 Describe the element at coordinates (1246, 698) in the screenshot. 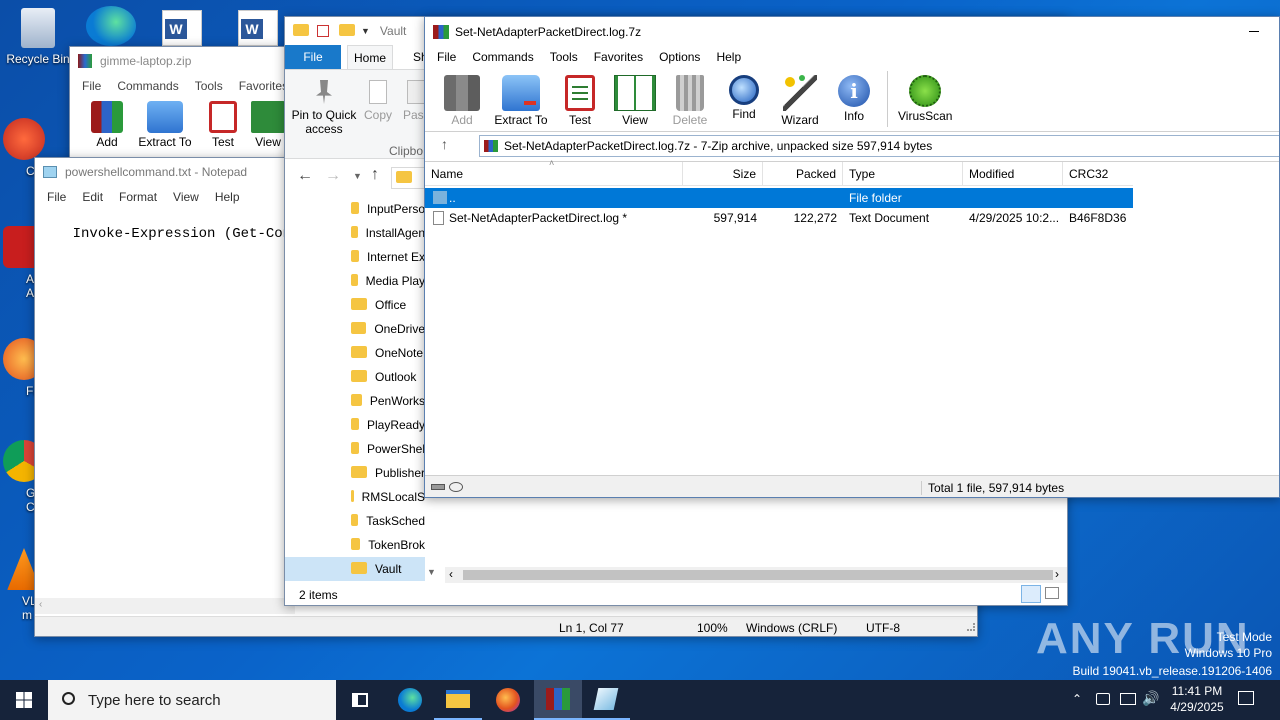

I see `notifications-icon` at that location.